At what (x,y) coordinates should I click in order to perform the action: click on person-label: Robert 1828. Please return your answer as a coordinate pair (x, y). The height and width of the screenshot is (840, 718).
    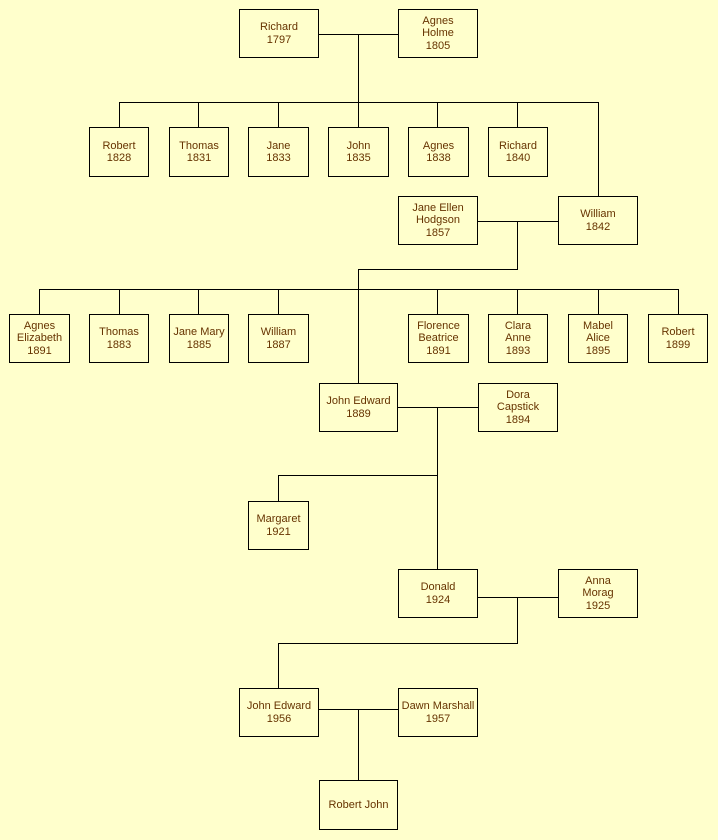
    Looking at the image, I should click on (118, 152).